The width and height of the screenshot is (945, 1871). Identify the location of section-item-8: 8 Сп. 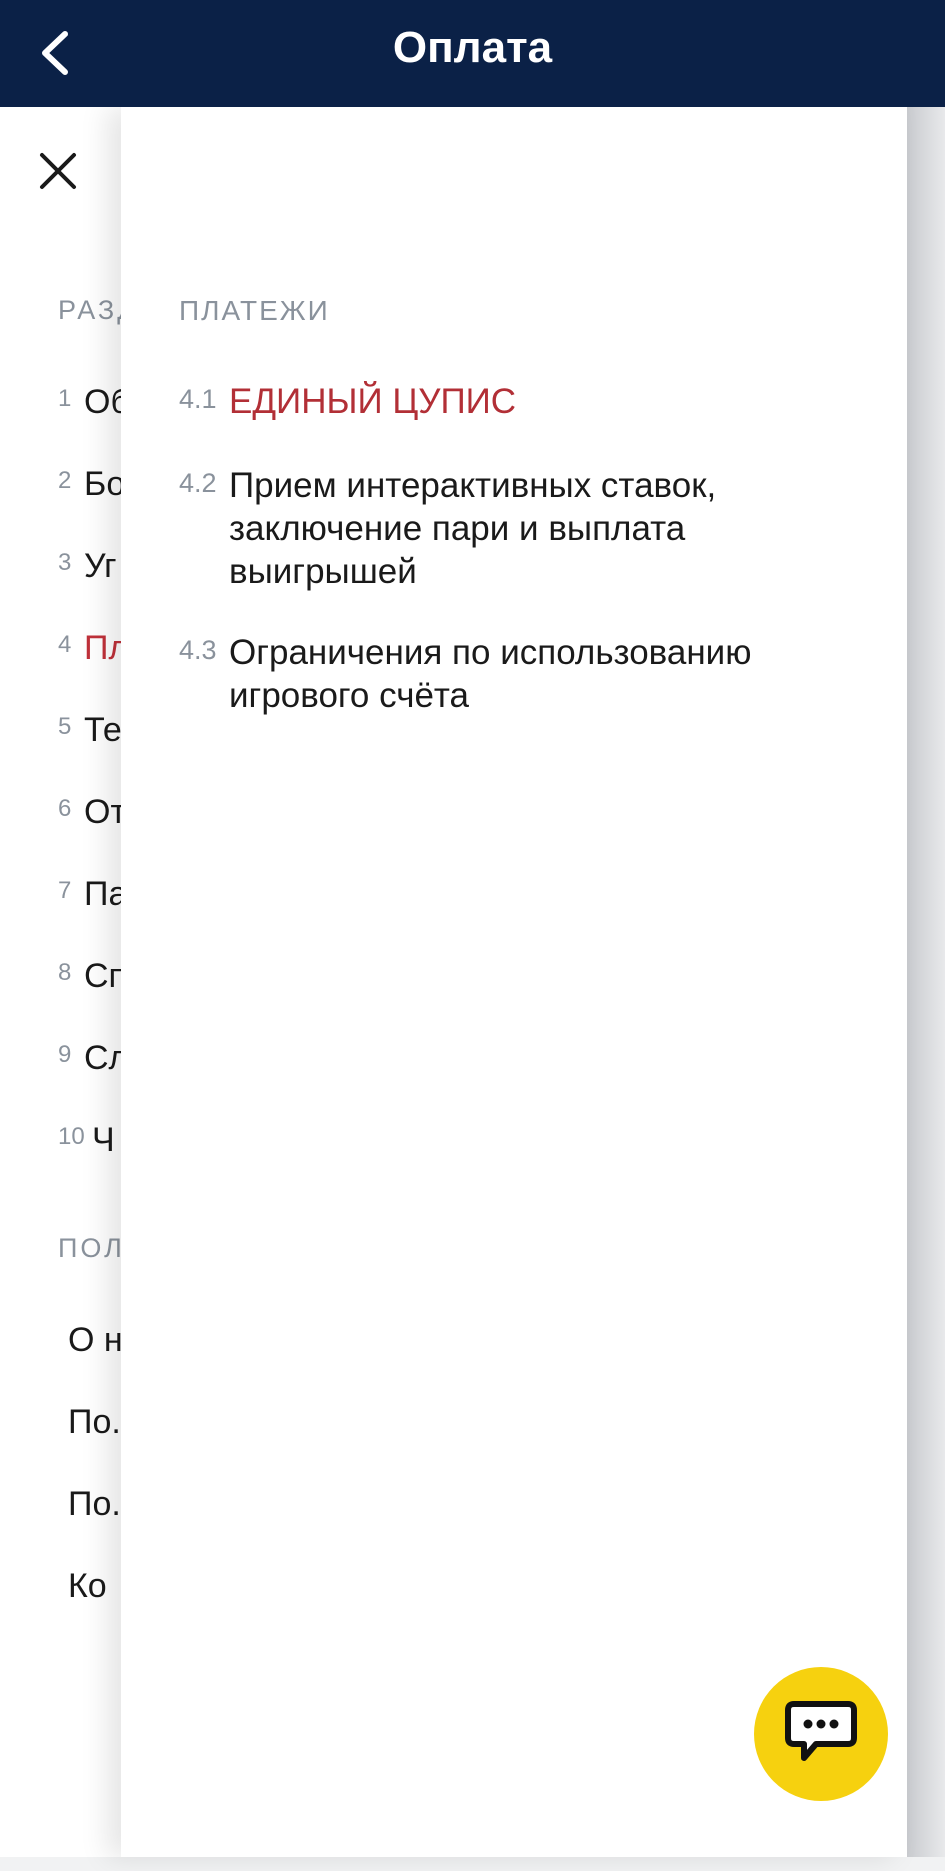
(92, 976).